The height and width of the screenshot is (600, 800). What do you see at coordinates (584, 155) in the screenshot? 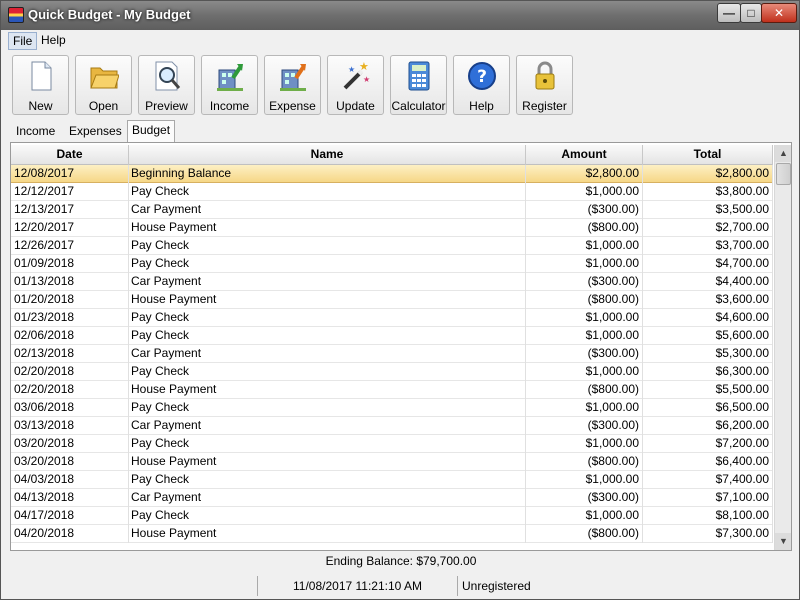
I see `column-header-amount: Amount` at bounding box center [584, 155].